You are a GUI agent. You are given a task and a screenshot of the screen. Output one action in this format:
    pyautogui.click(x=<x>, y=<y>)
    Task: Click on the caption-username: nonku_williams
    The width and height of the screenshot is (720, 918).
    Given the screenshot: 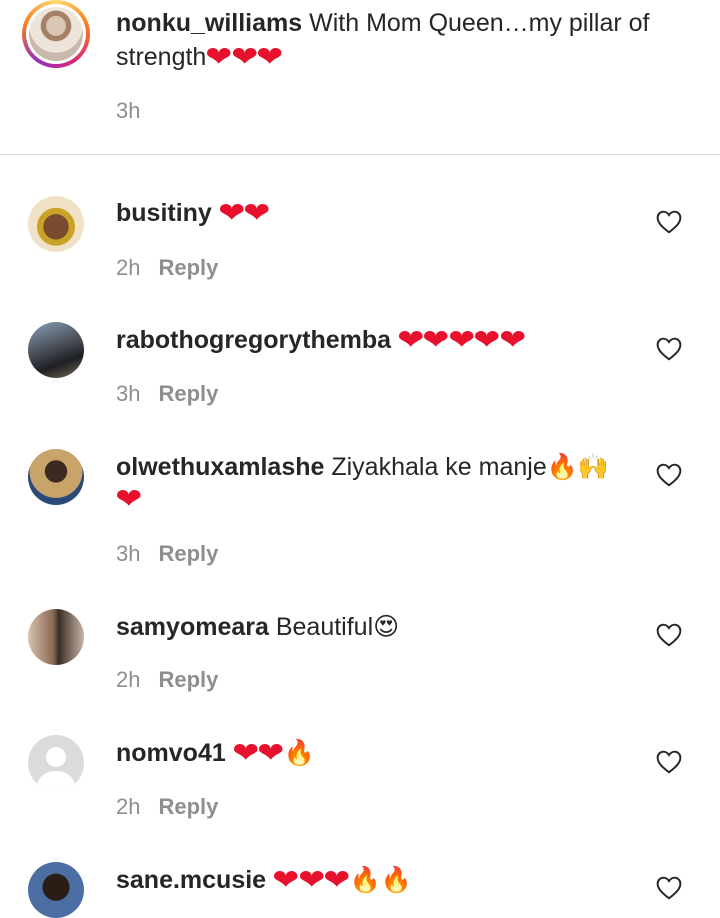 What is the action you would take?
    pyautogui.click(x=209, y=23)
    